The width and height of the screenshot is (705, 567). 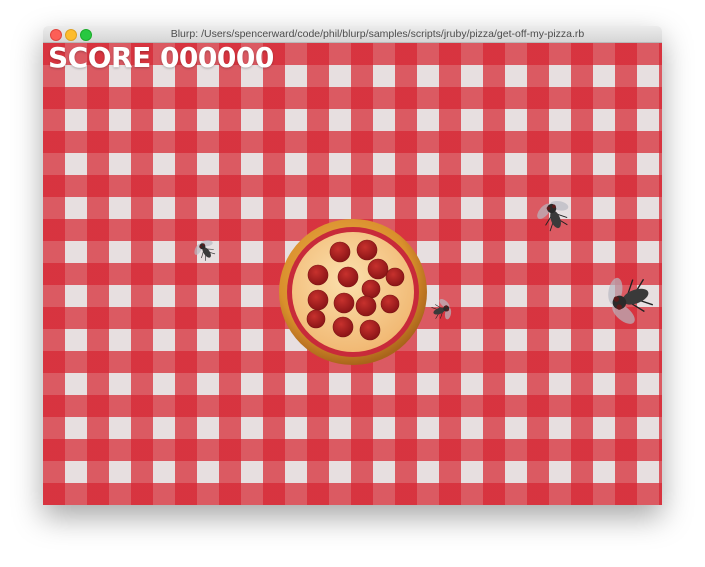 I want to click on minimize-button, so click(x=71, y=35).